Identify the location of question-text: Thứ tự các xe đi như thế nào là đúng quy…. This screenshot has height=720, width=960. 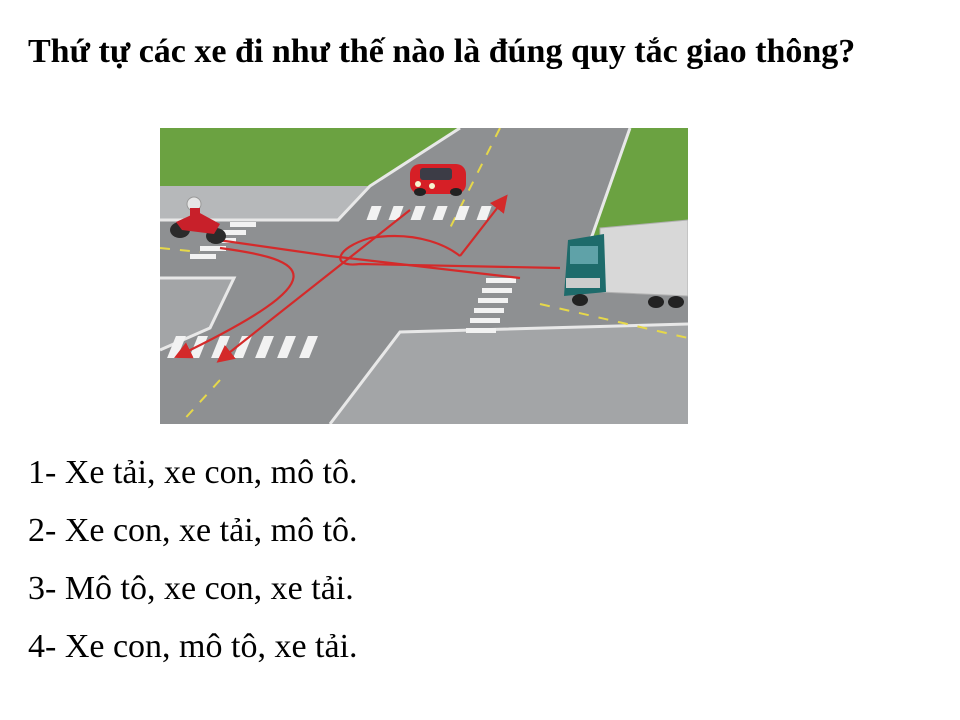
(442, 51).